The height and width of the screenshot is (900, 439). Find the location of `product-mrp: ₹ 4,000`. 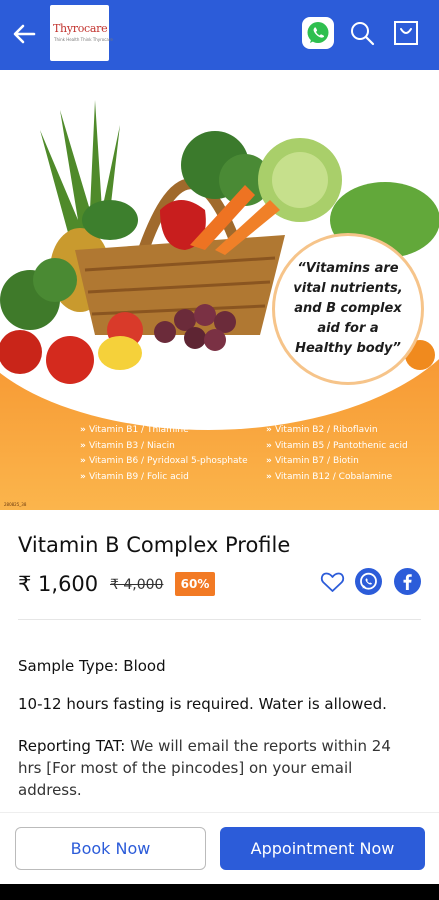

product-mrp: ₹ 4,000 is located at coordinates (137, 585).